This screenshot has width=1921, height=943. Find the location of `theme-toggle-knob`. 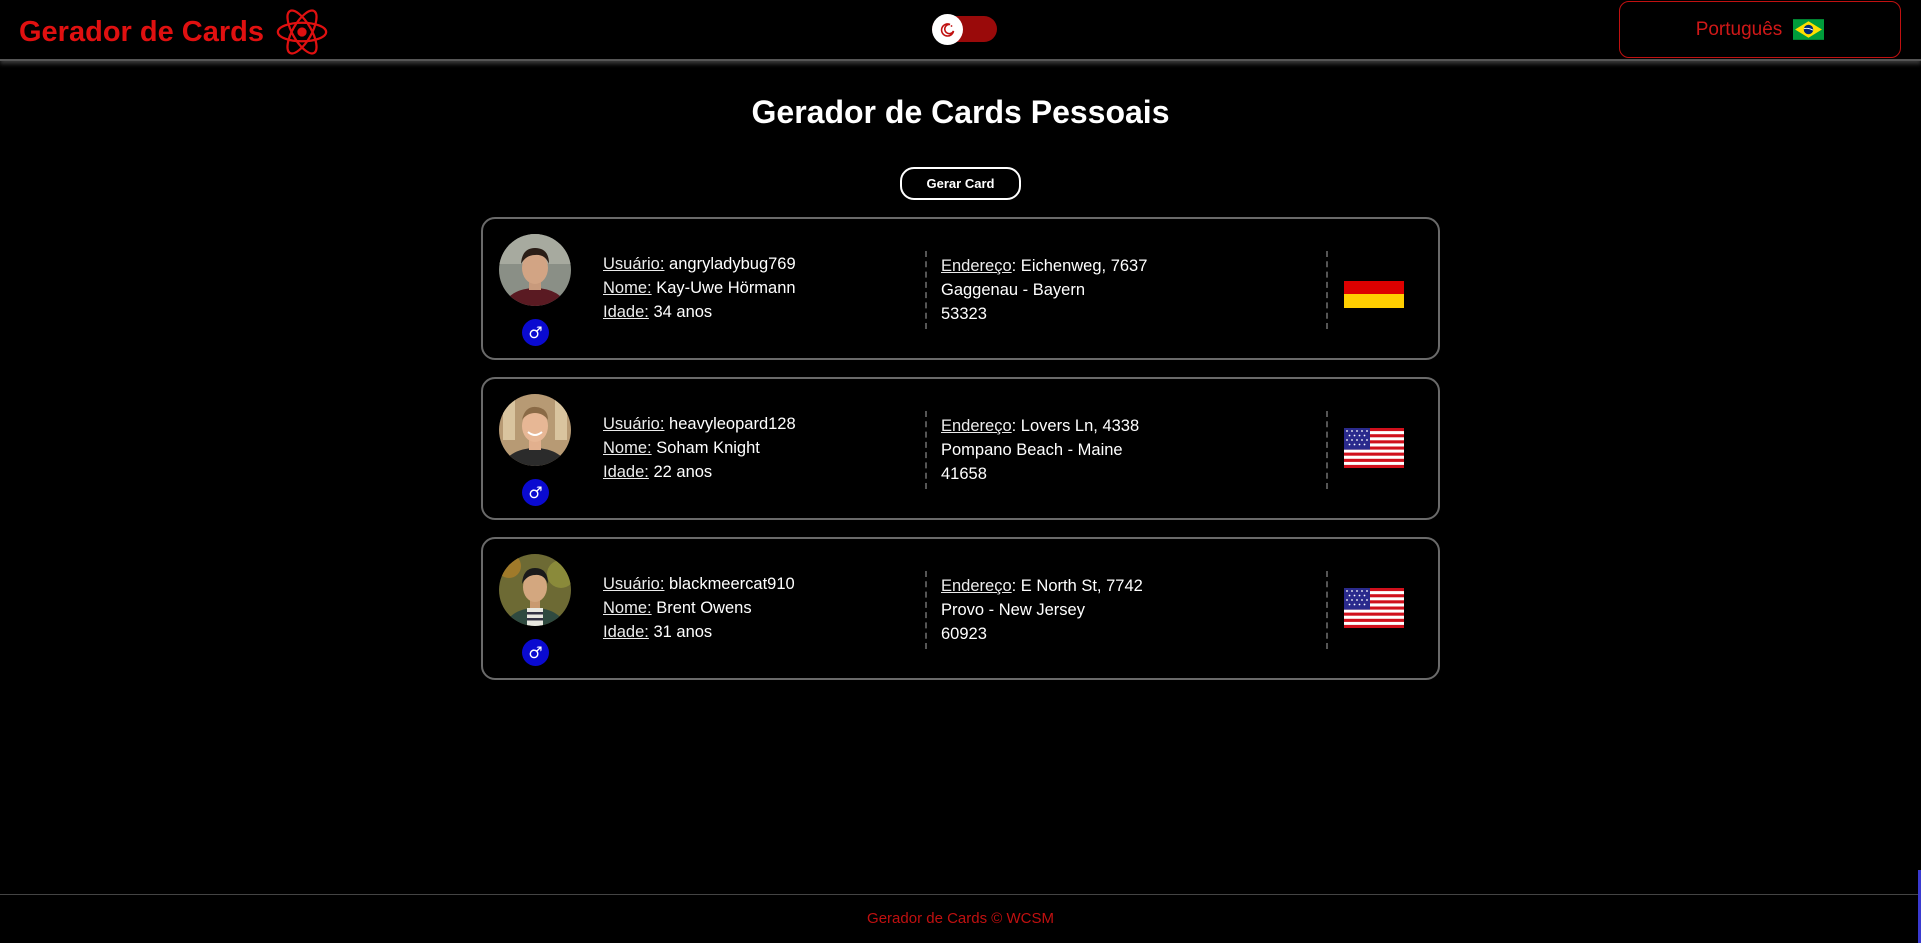

theme-toggle-knob is located at coordinates (947, 29).